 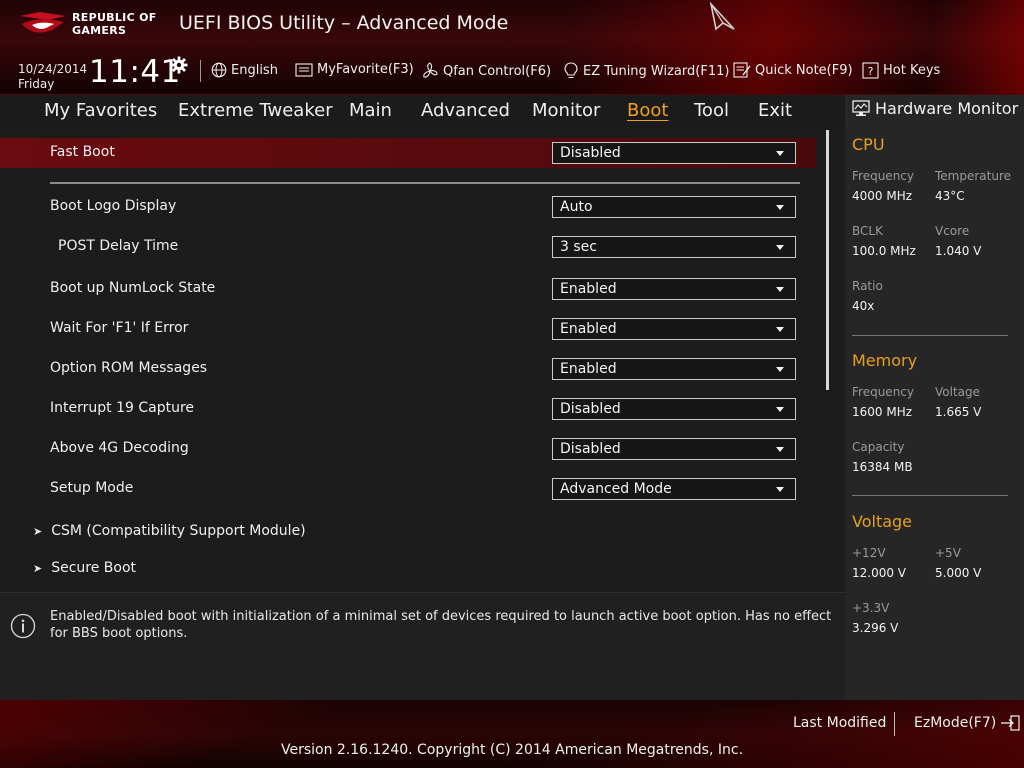 I want to click on option-label-wait-f1: Wait For 'F1' If Error, so click(x=119, y=328).